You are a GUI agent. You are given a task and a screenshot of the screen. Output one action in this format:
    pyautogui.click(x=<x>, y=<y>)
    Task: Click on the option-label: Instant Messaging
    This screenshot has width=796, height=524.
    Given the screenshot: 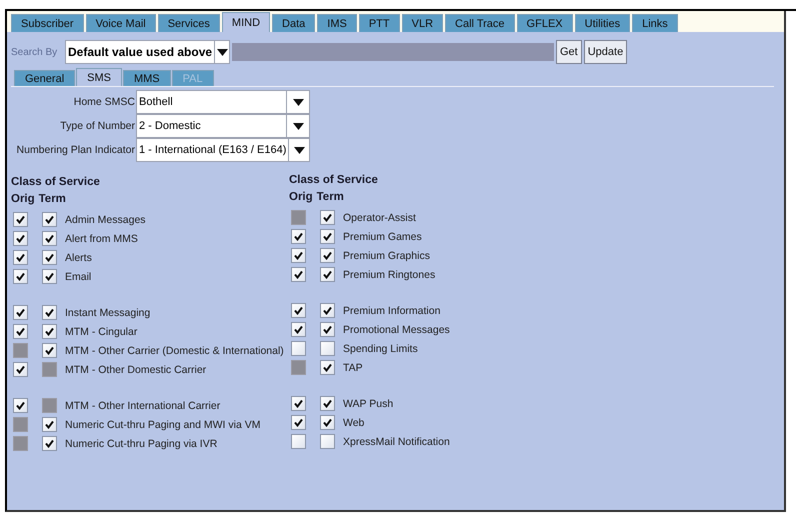 What is the action you would take?
    pyautogui.click(x=107, y=312)
    